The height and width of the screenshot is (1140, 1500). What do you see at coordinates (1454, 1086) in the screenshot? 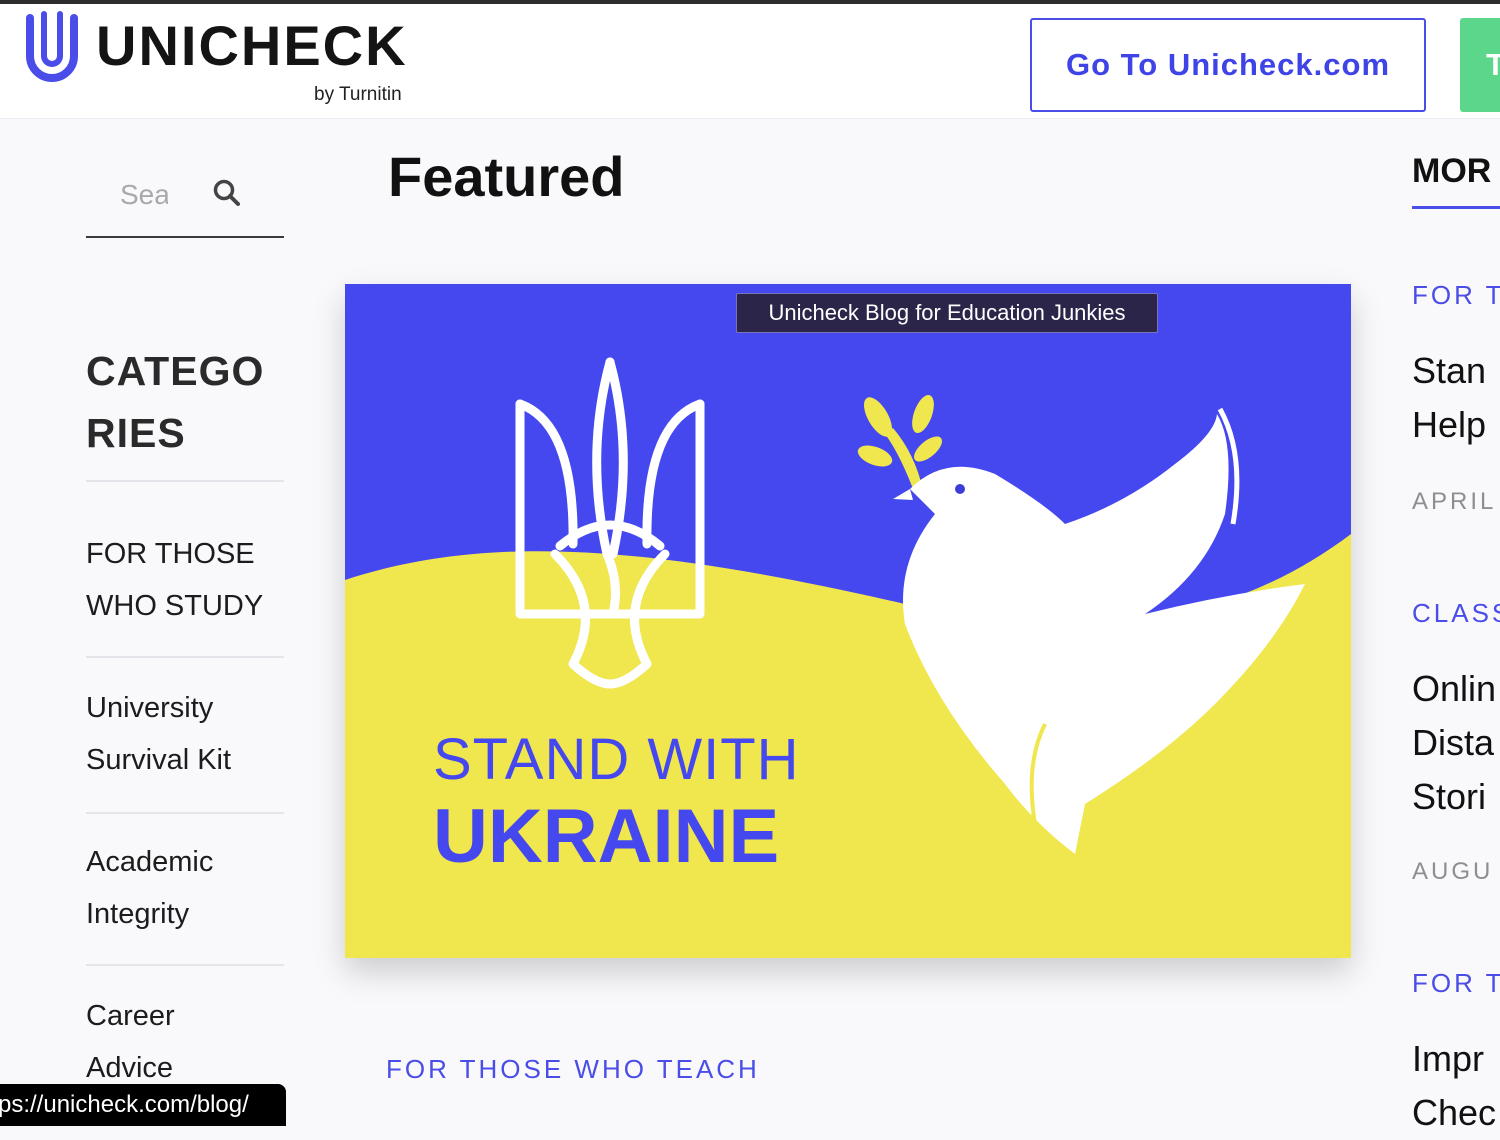
I see `post-title: Impr Chec` at bounding box center [1454, 1086].